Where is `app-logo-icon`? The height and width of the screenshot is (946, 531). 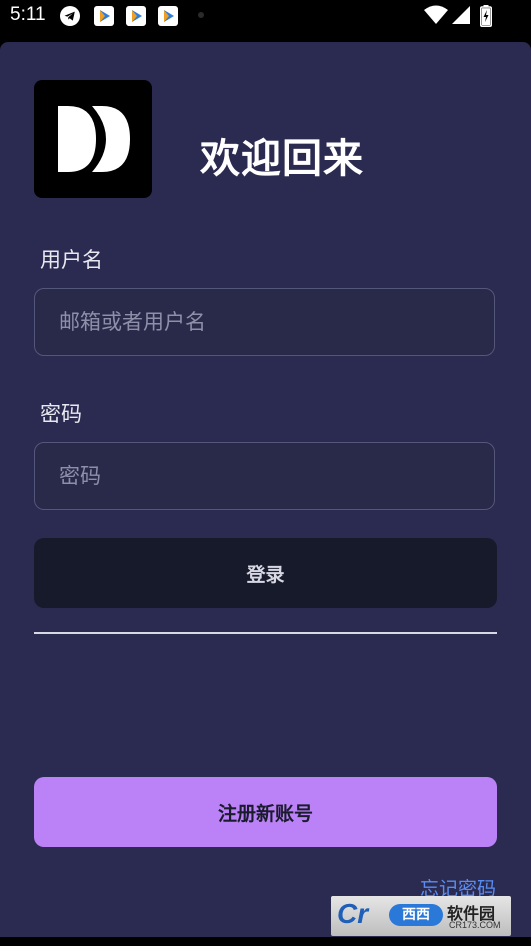
app-logo-icon is located at coordinates (93, 139).